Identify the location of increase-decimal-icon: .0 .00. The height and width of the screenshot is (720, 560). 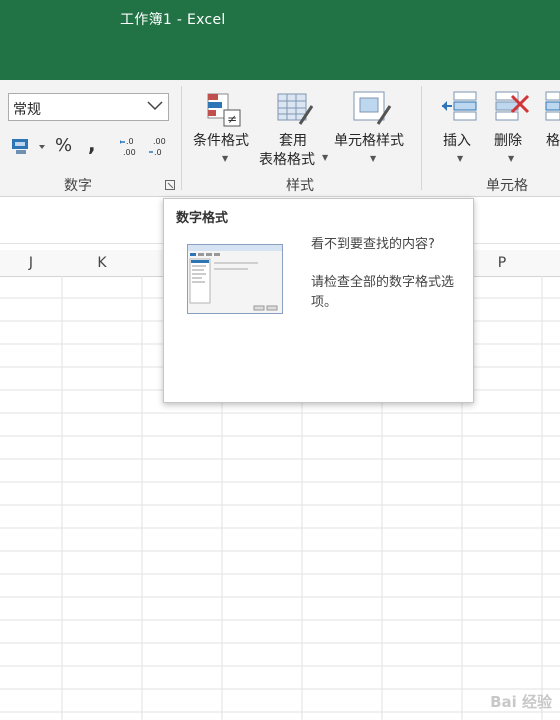
(127, 147).